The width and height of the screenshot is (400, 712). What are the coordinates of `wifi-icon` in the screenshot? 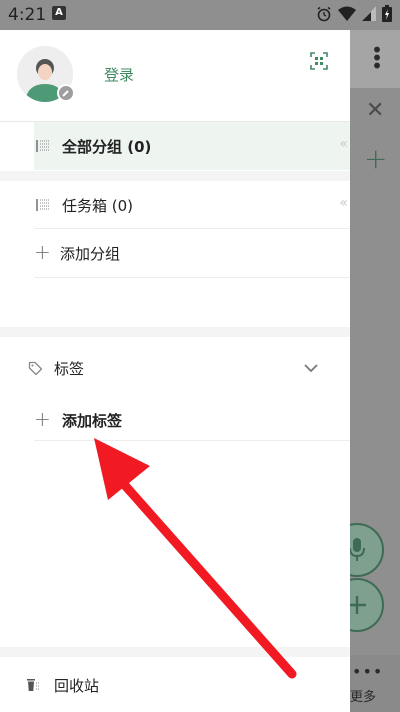 It's located at (347, 13).